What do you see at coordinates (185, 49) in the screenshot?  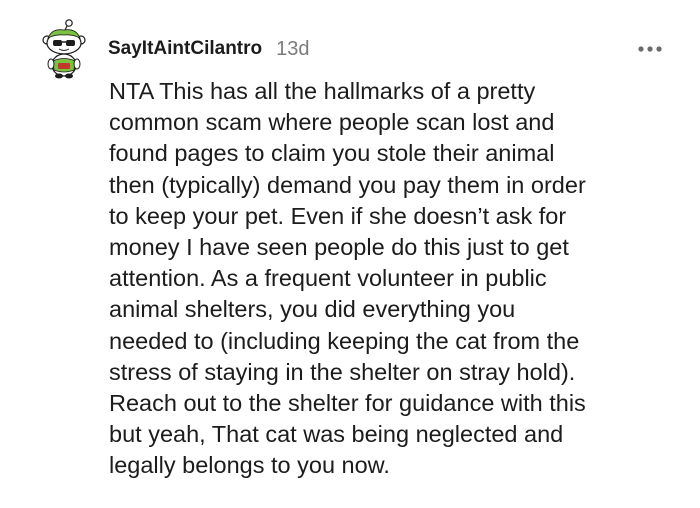 I see `username: SayItAintCilantro` at bounding box center [185, 49].